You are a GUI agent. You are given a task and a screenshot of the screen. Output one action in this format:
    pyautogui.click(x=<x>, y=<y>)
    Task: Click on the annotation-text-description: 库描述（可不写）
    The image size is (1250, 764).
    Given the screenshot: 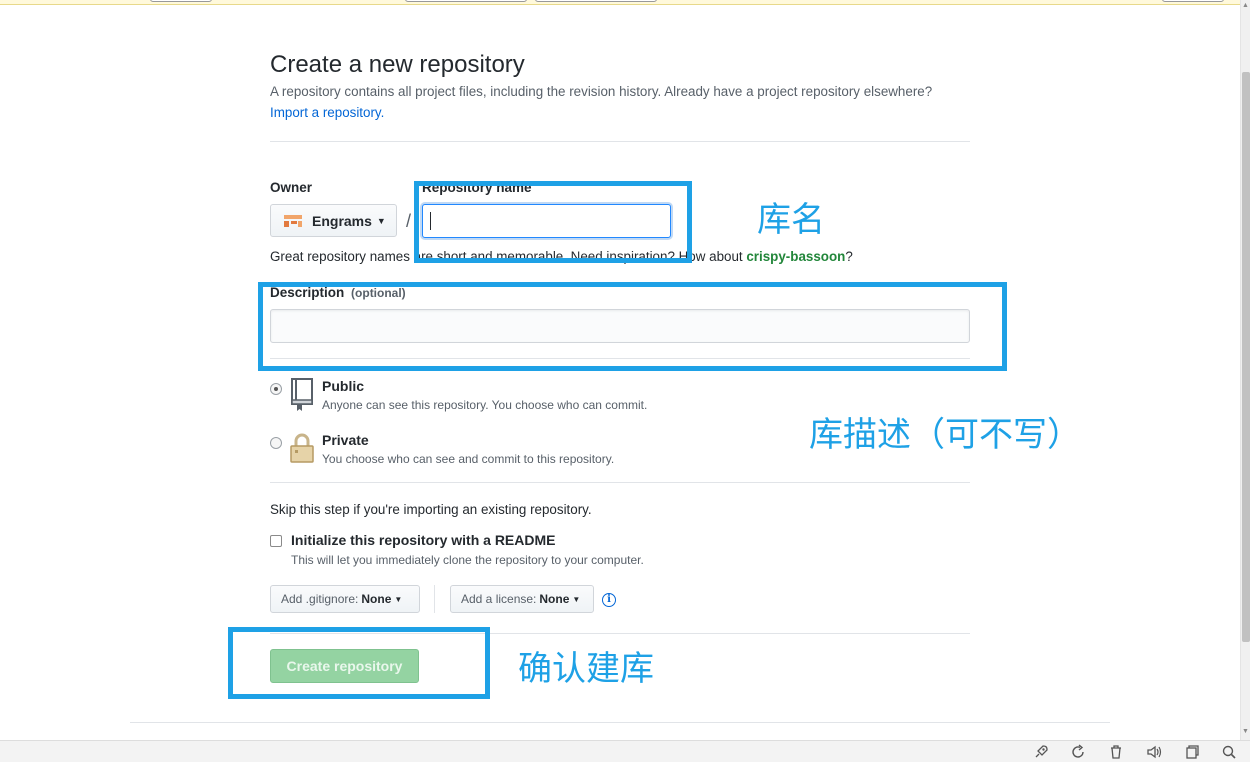 What is the action you would take?
    pyautogui.click(x=945, y=435)
    